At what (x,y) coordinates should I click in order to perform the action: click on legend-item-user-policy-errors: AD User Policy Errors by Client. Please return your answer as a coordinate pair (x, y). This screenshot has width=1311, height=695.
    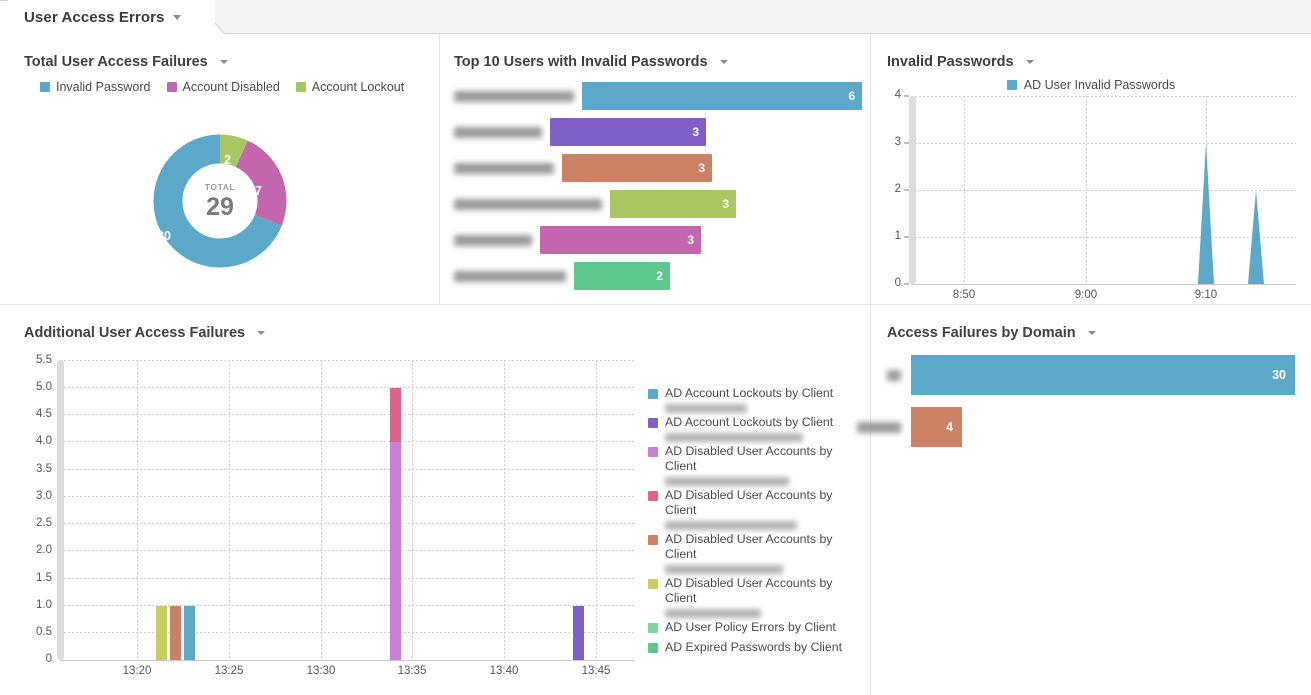
    Looking at the image, I should click on (755, 627).